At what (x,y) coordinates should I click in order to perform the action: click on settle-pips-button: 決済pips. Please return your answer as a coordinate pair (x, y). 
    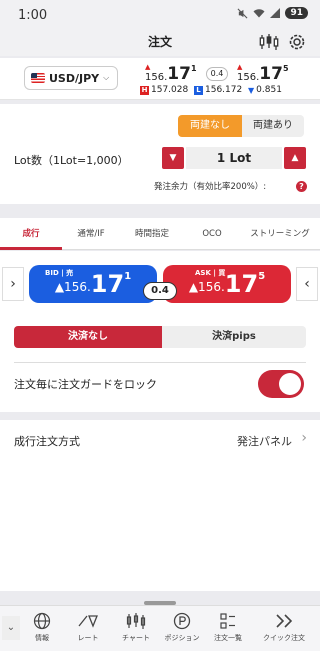
    Looking at the image, I should click on (234, 337).